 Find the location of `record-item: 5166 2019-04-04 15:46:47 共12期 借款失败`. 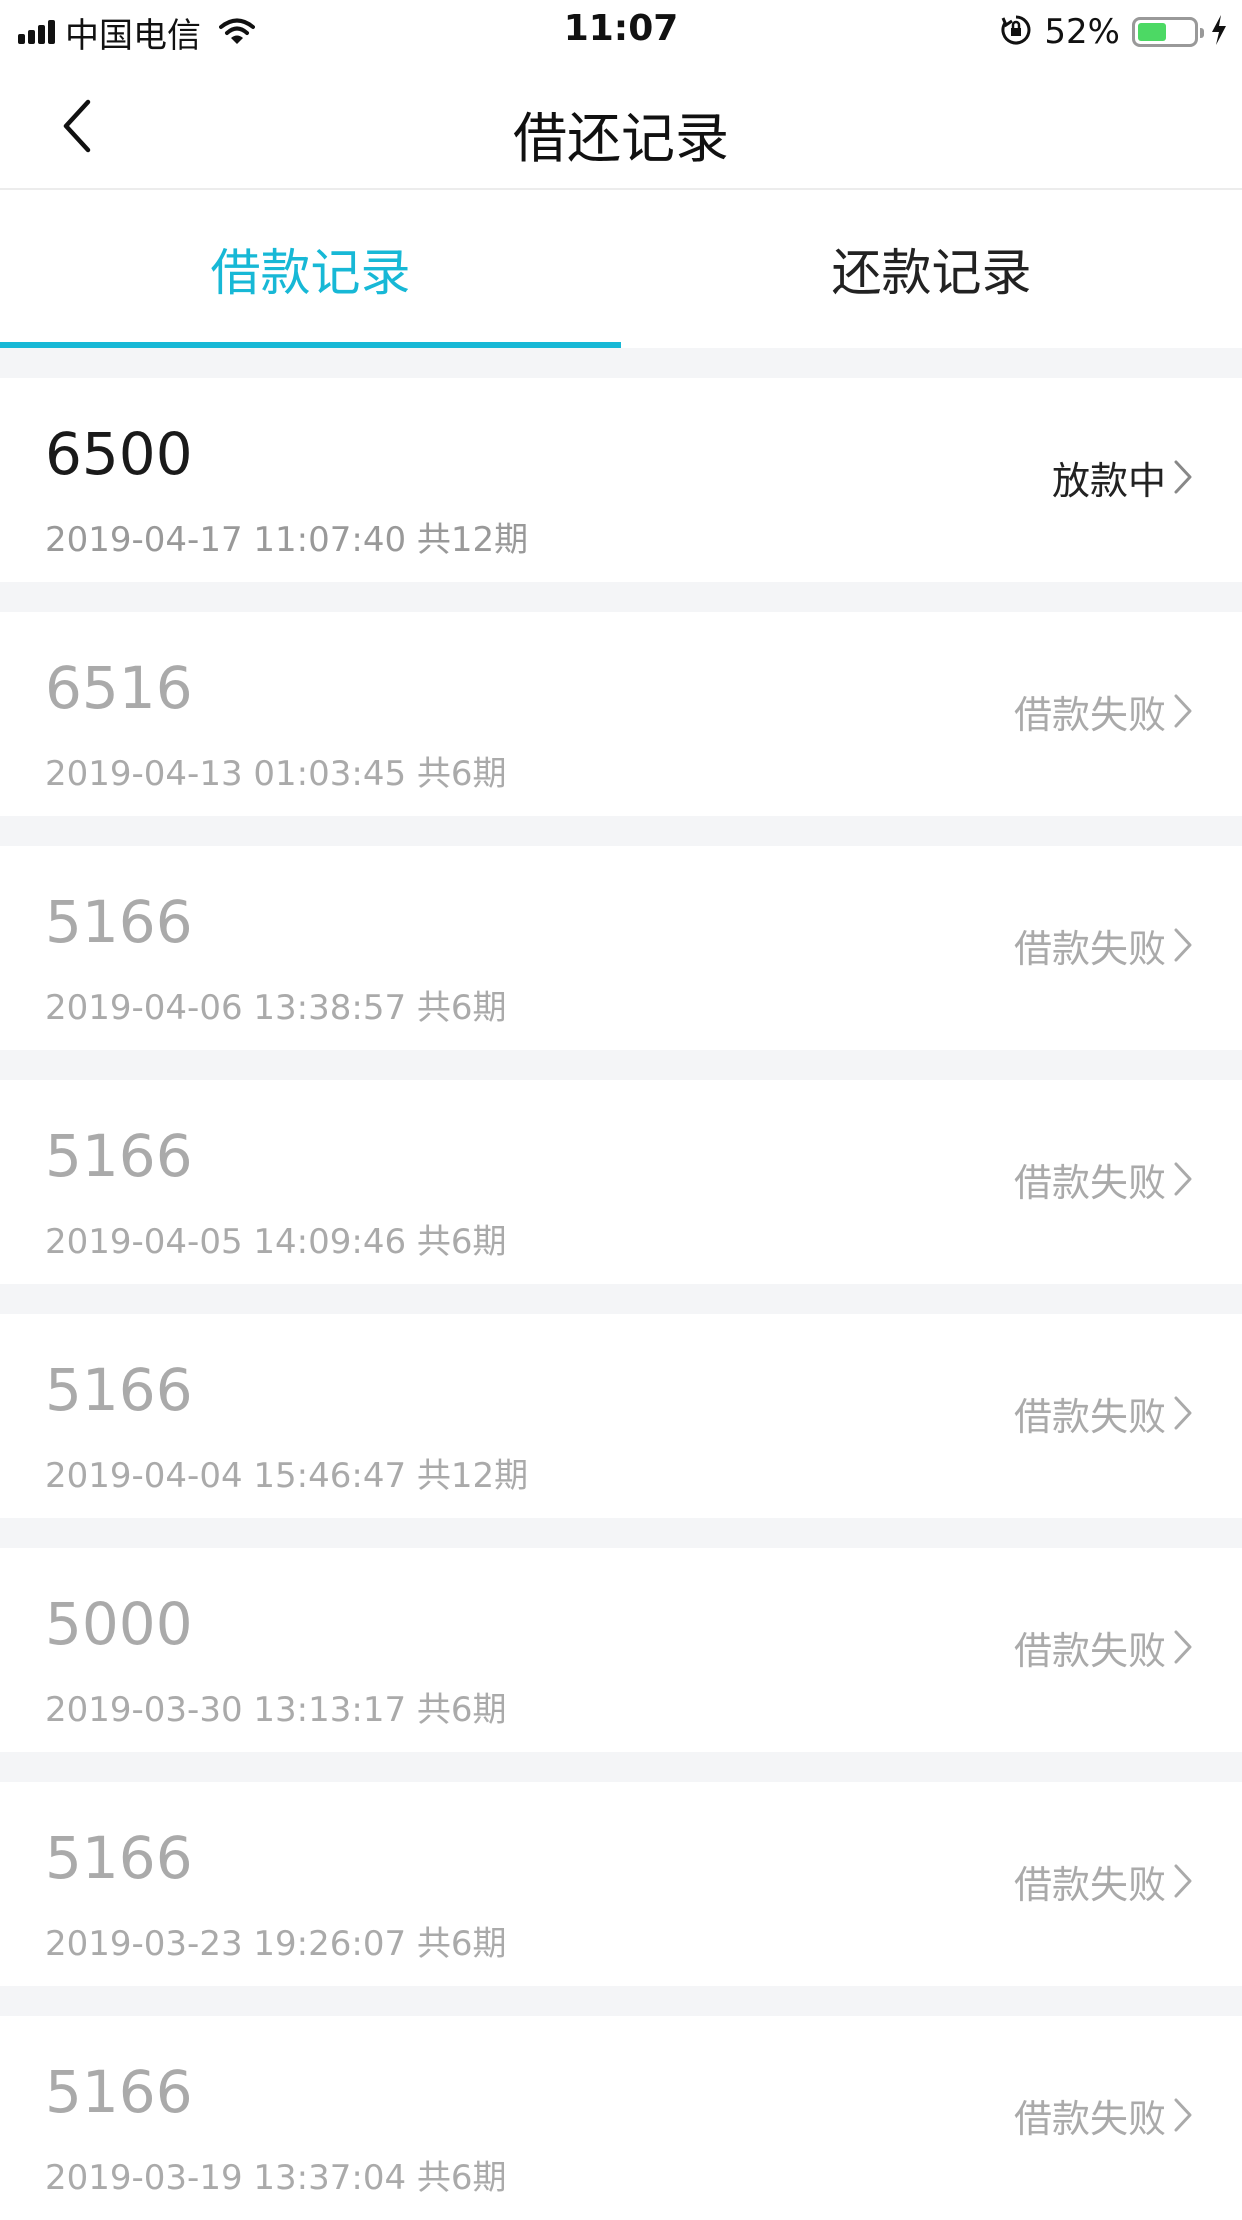

record-item: 5166 2019-04-04 15:46:47 共12期 借款失败 is located at coordinates (621, 1416).